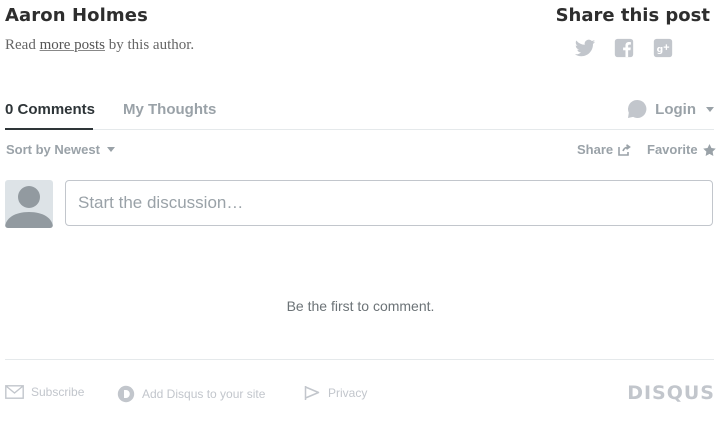  Describe the element at coordinates (53, 149) in the screenshot. I see `sort-label: Sort by Newest` at that location.